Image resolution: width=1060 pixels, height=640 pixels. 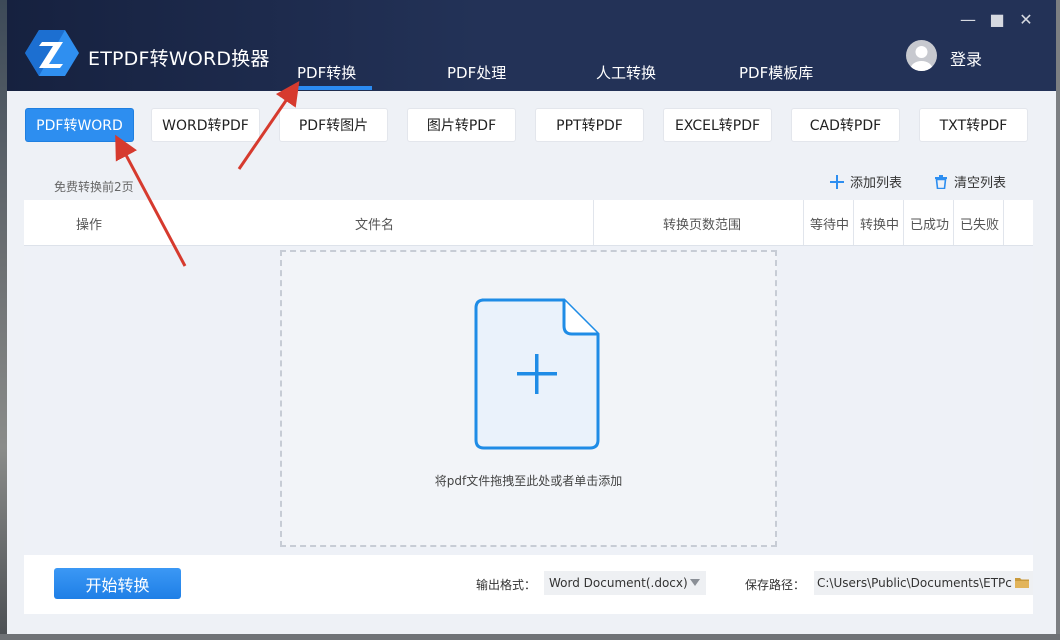 What do you see at coordinates (941, 181) in the screenshot?
I see `trash-icon` at bounding box center [941, 181].